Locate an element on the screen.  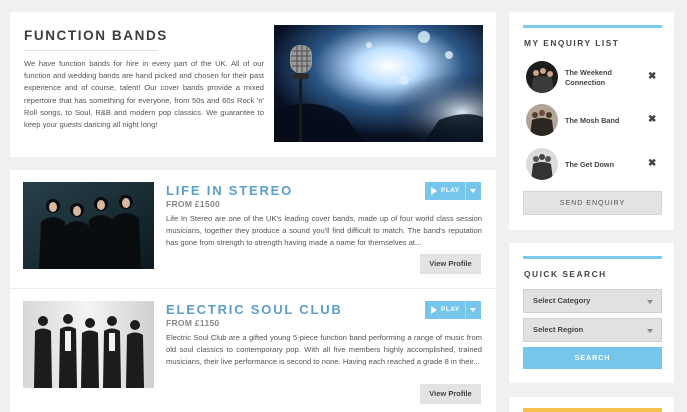
next-sidebar-panel is located at coordinates (591, 404).